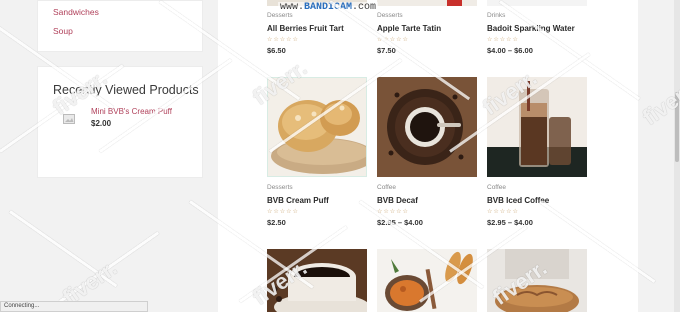  Describe the element at coordinates (537, 200) in the screenshot. I see `product-name: BVB Iced Coffee` at that location.